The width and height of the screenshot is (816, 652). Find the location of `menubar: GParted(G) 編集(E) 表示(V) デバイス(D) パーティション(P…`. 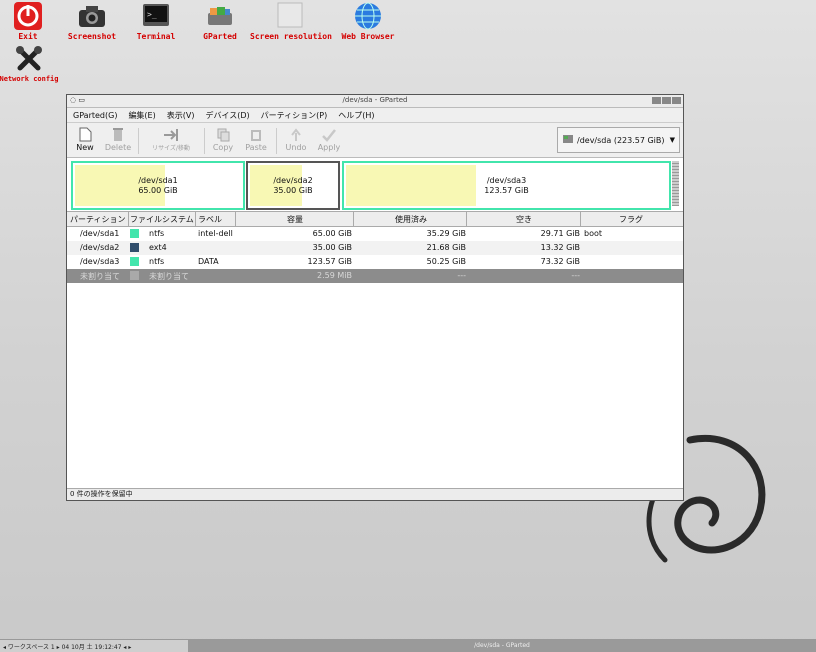

menubar: GParted(G) 編集(E) 表示(V) デバイス(D) パーティション(P… is located at coordinates (375, 115).